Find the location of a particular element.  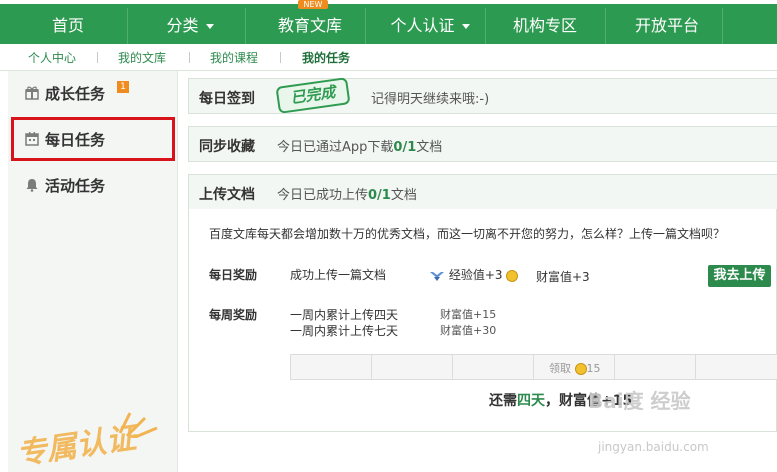

nav-category: 分类 is located at coordinates (190, 26).